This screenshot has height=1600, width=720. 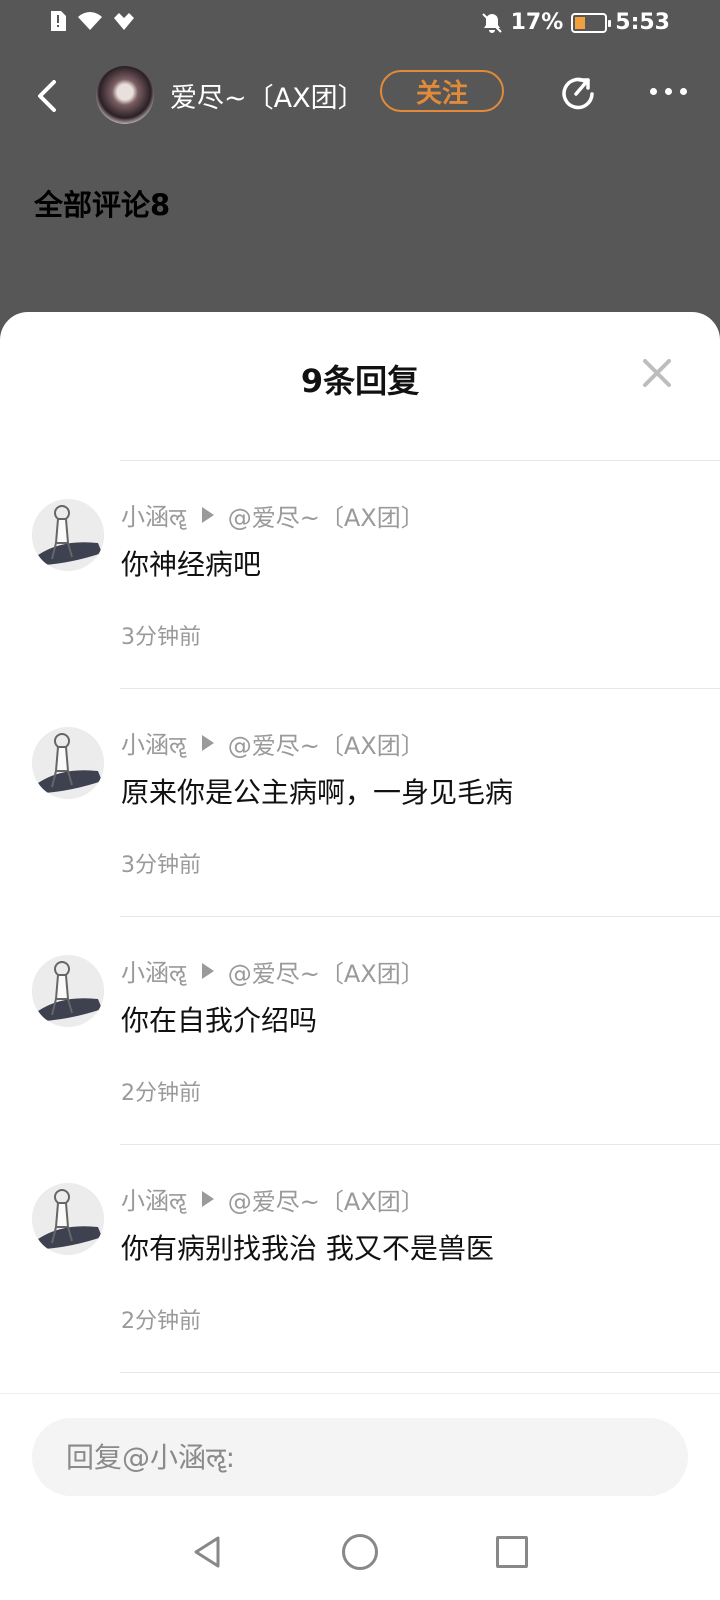 What do you see at coordinates (491, 22) in the screenshot?
I see `mute-icon` at bounding box center [491, 22].